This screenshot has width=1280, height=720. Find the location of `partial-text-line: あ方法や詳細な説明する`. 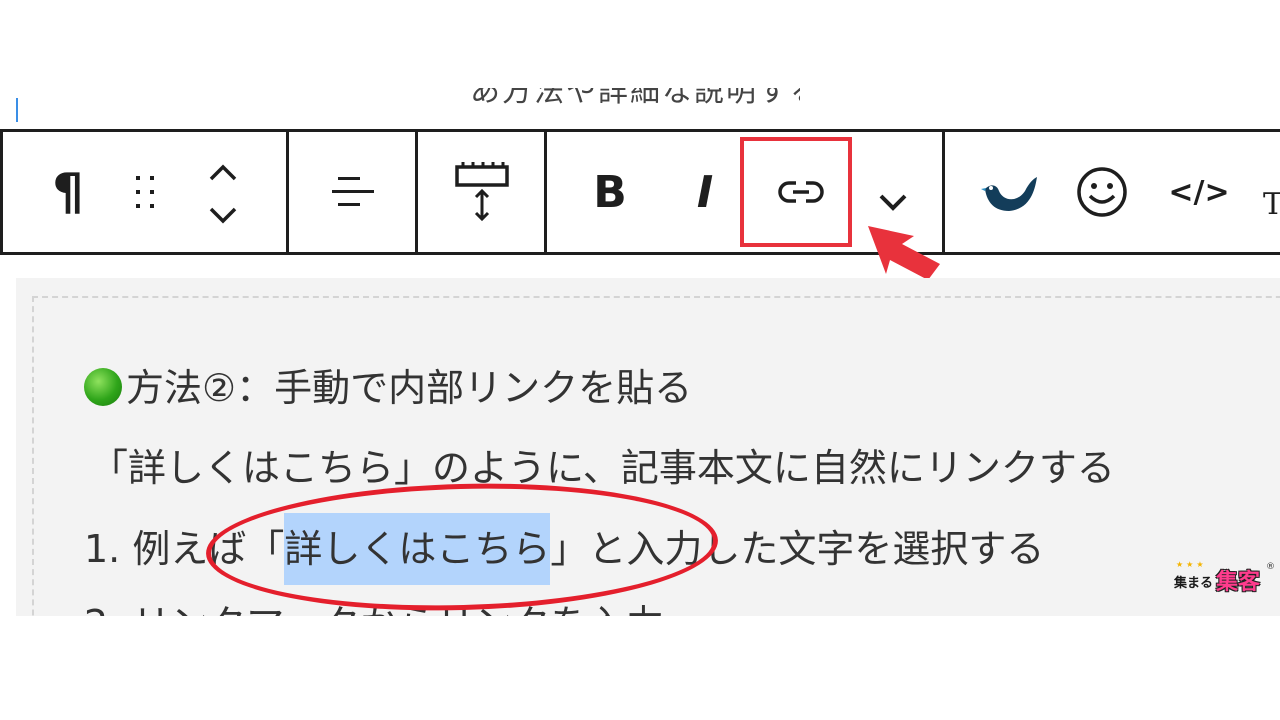

partial-text-line: あ方法や詳細な説明する is located at coordinates (635, 96).